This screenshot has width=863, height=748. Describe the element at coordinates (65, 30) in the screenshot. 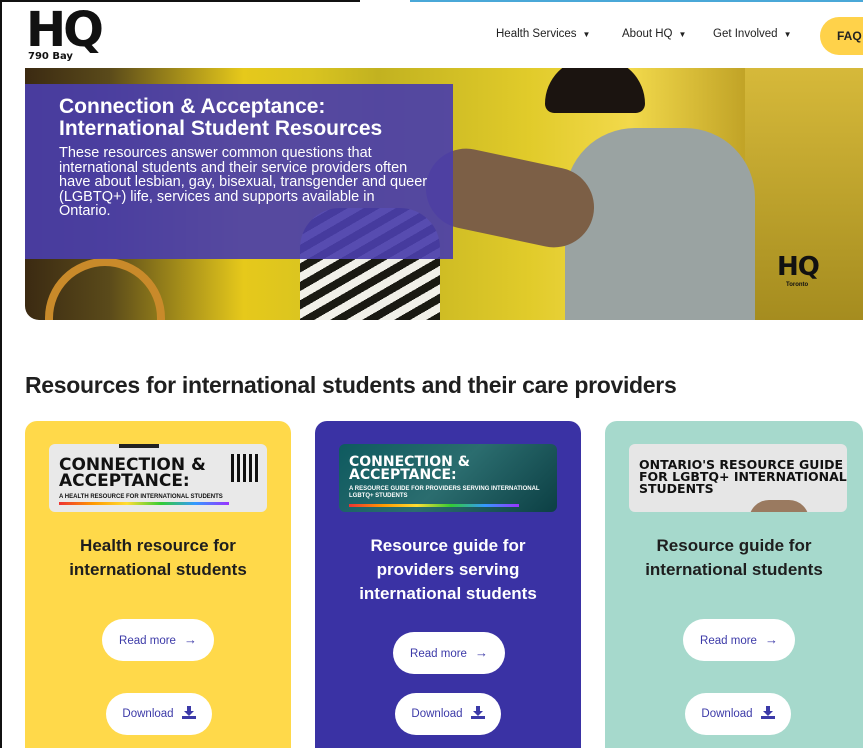

I see `logo-brand: HQ` at that location.